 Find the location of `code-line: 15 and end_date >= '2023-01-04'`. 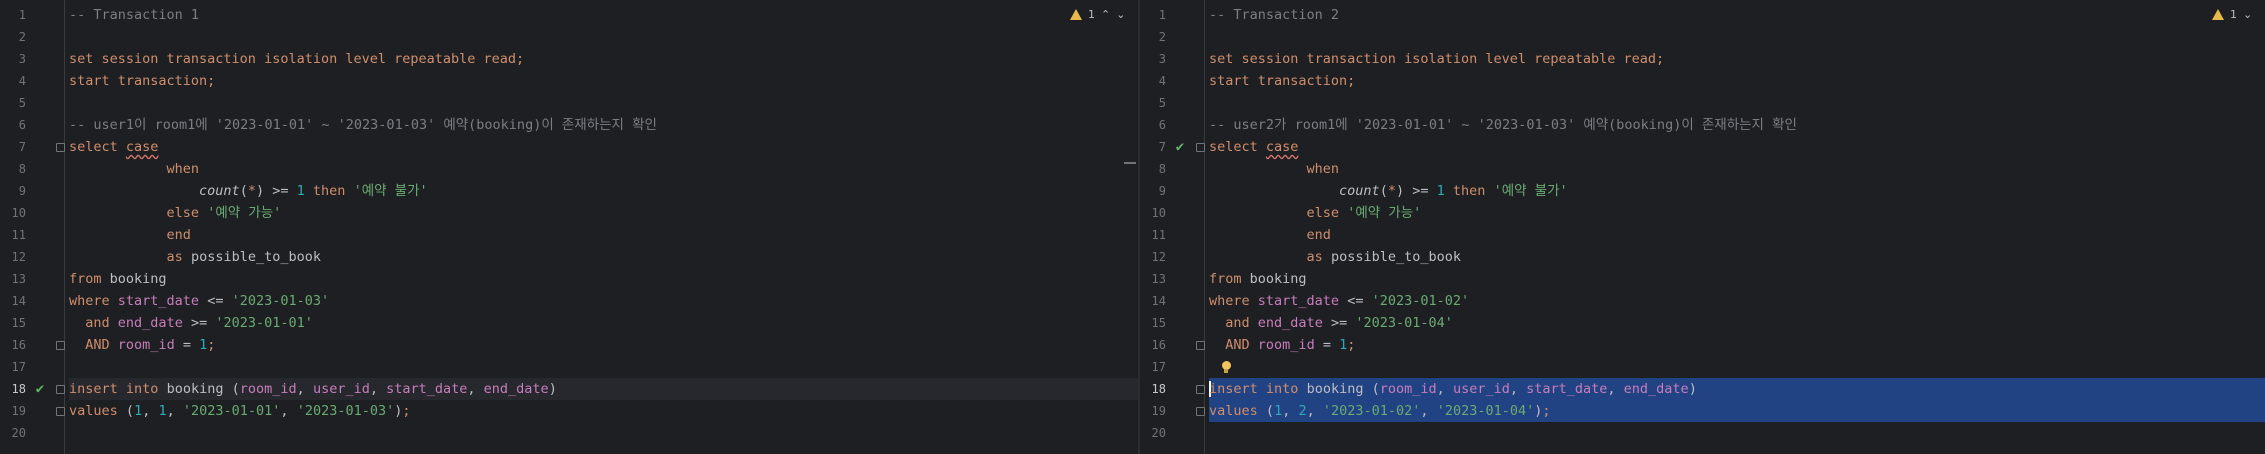

code-line: 15 and end_date >= '2023-01-04' is located at coordinates (1702, 323).